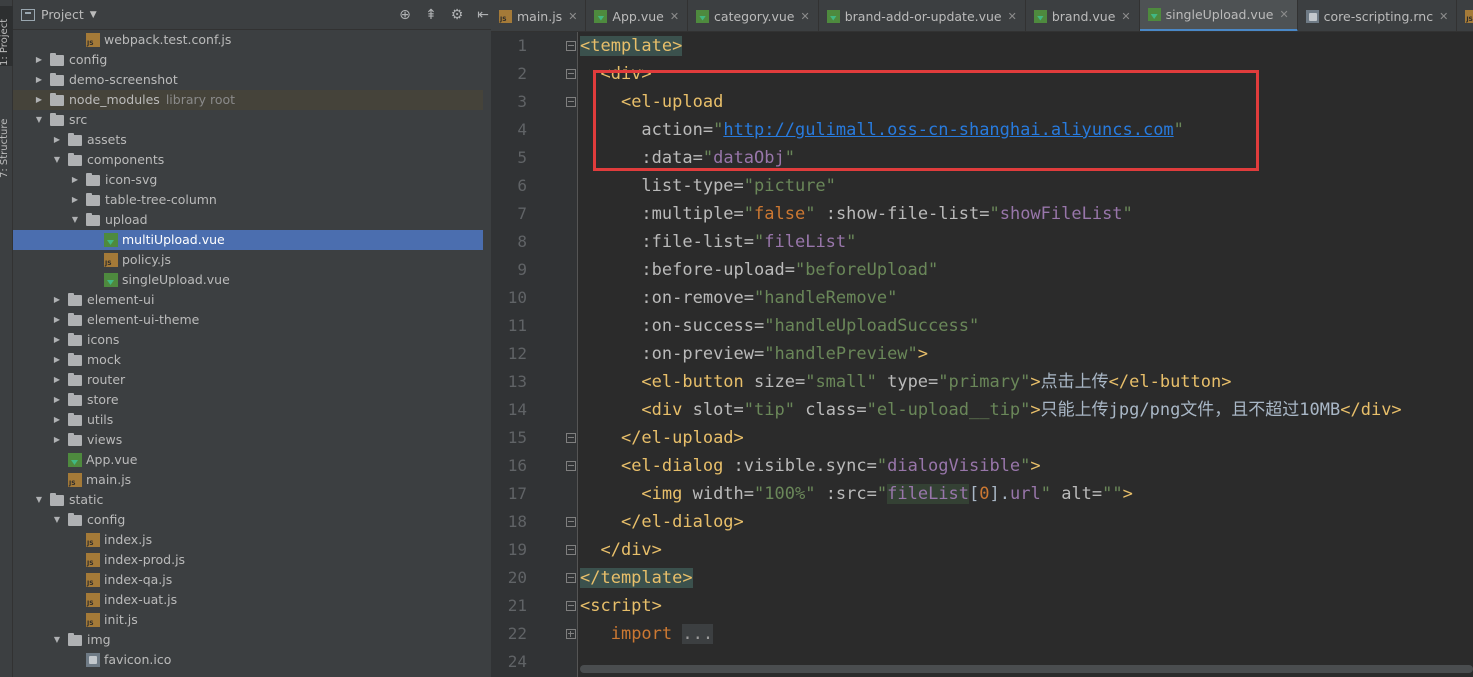 The width and height of the screenshot is (1473, 677). Describe the element at coordinates (1026, 298) in the screenshot. I see `code-line: :on-remove="handleRemove"` at that location.